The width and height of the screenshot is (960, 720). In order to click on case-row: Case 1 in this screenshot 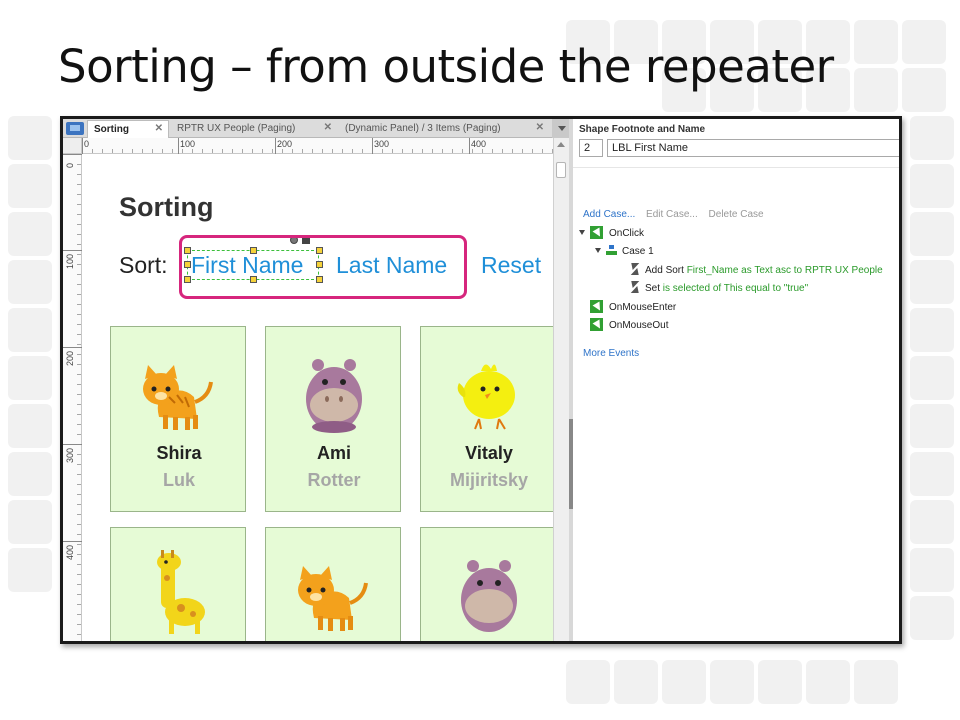, I will do `click(624, 251)`.